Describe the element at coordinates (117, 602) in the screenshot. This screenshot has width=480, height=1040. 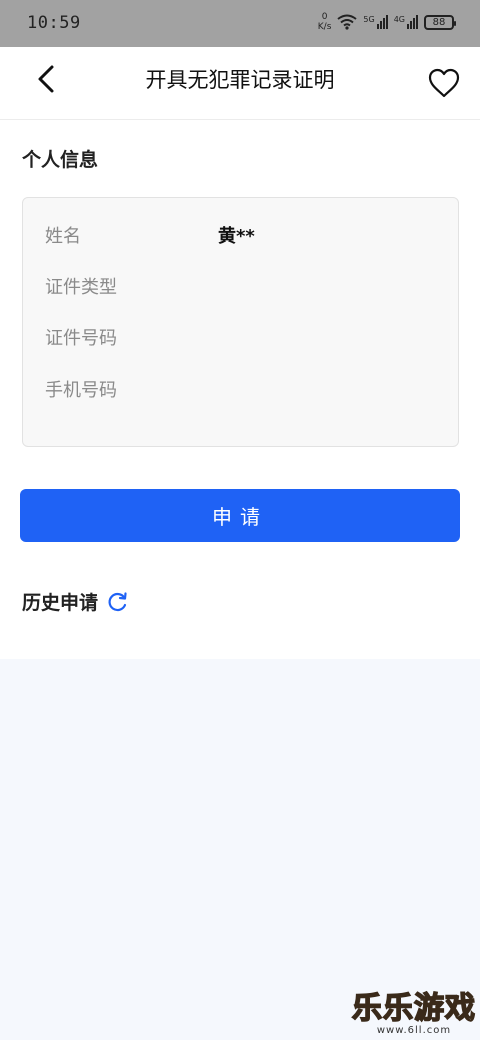
I see `refresh-icon` at that location.